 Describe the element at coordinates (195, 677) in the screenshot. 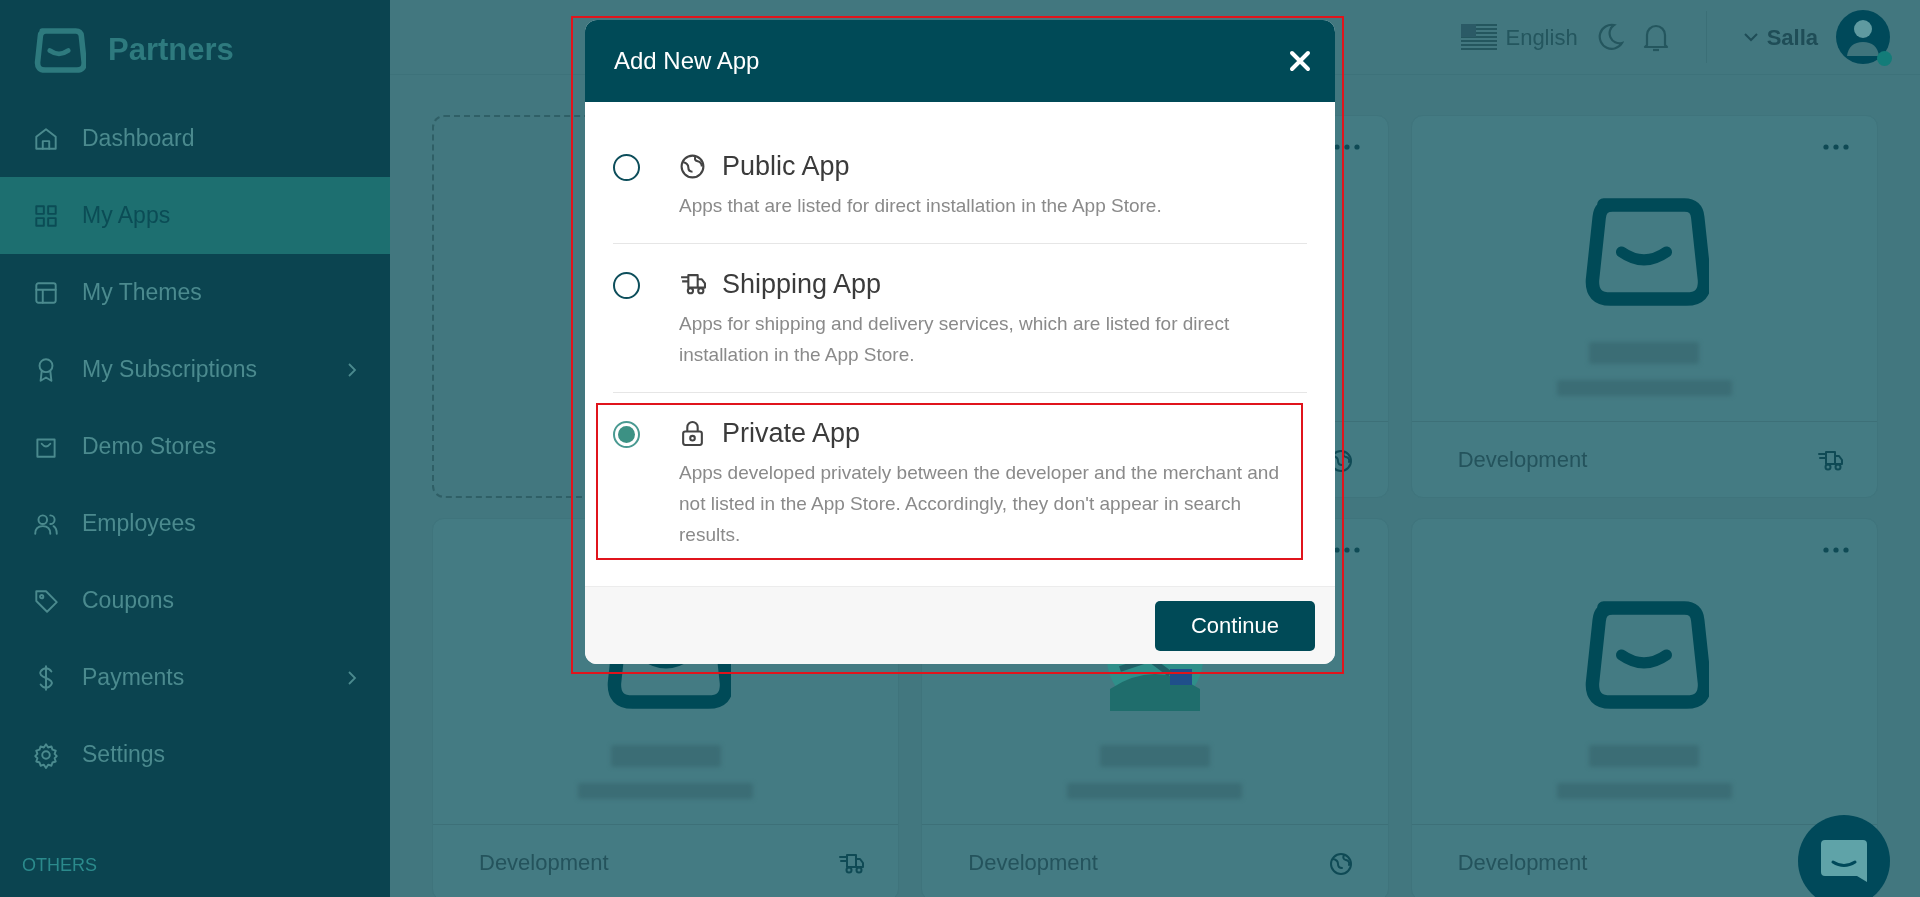

I see `sidebar-item: Payments` at that location.